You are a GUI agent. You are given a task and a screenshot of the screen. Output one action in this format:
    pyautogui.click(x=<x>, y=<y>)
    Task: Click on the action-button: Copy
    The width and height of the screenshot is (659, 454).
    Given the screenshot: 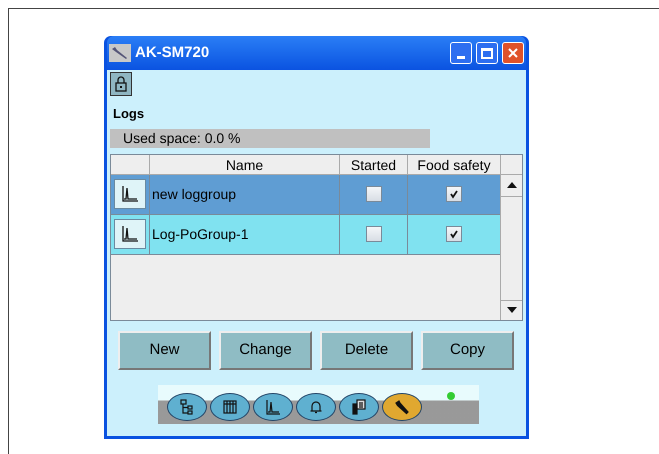 What is the action you would take?
    pyautogui.click(x=467, y=350)
    